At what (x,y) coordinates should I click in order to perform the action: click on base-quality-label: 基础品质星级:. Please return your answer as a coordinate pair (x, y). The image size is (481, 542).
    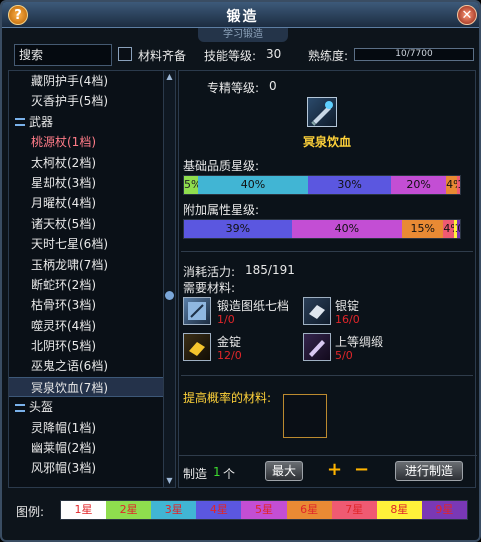
    Looking at the image, I should click on (221, 166).